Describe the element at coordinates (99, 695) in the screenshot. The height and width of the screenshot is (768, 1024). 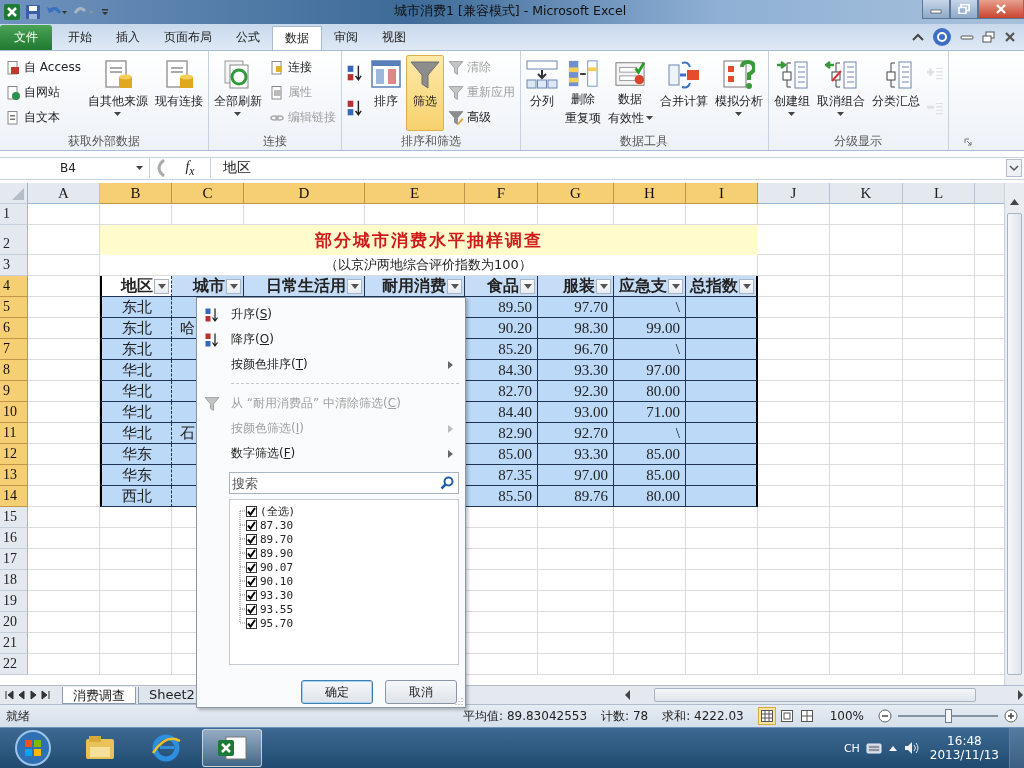
I see `sheet-tab: 消费调查` at that location.